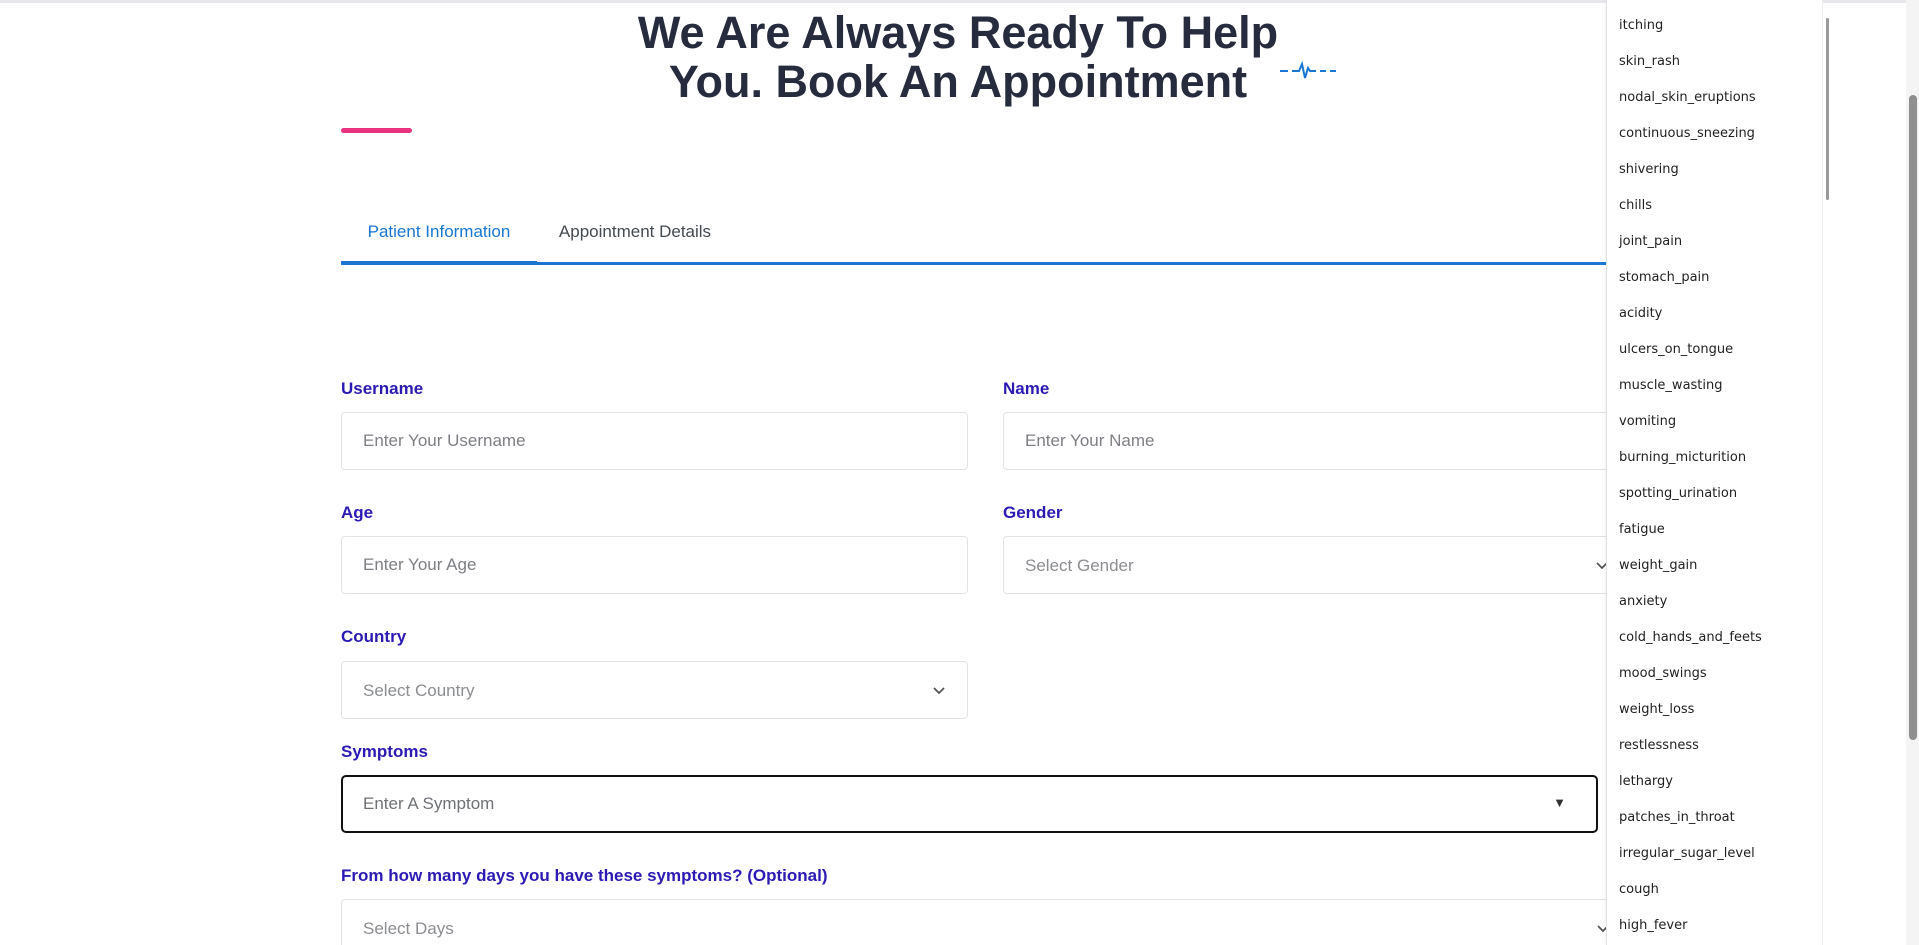  Describe the element at coordinates (1714, 357) in the screenshot. I see `symptom-option: ulcers_on_tongue` at that location.